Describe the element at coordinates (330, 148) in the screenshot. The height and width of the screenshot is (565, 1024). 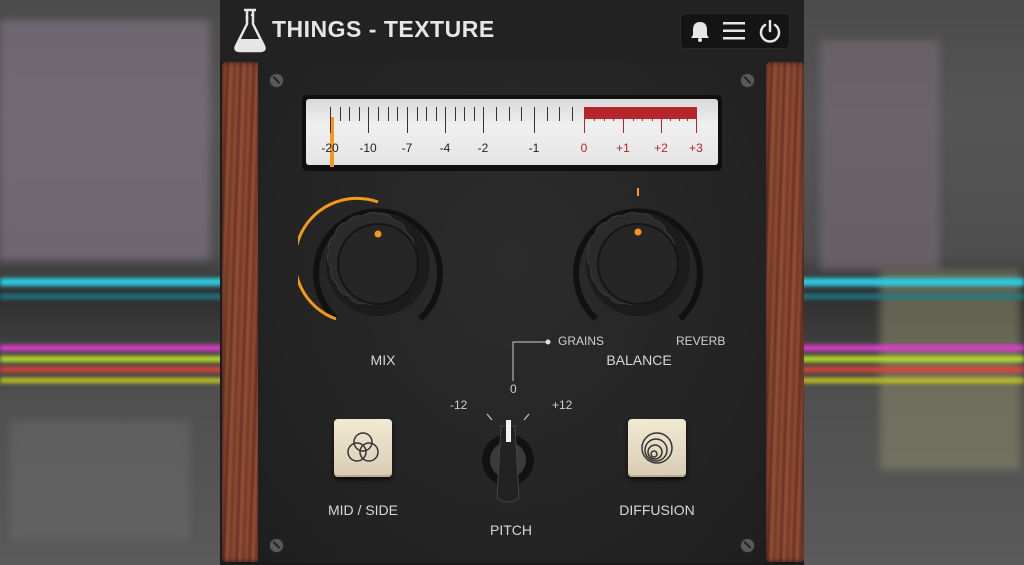
I see `meter-label: -20` at that location.